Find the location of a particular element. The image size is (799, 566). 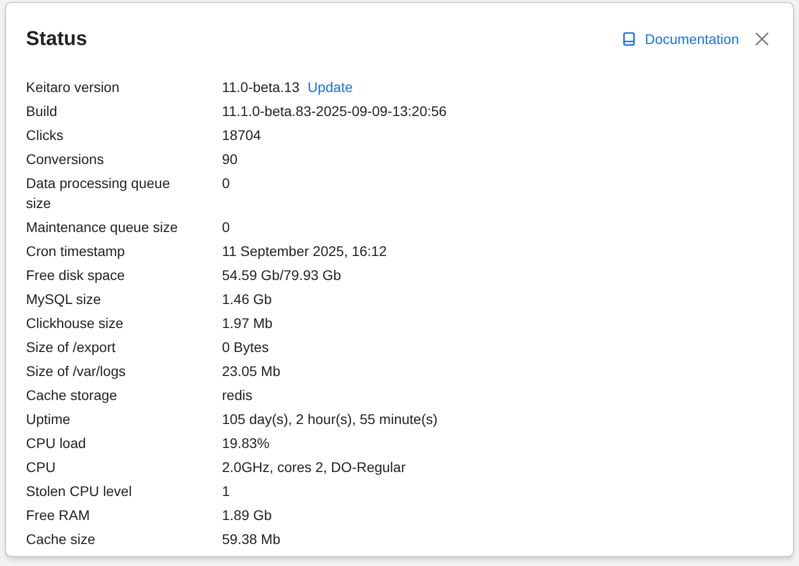

field-label: Size of /var/logs is located at coordinates (76, 371).